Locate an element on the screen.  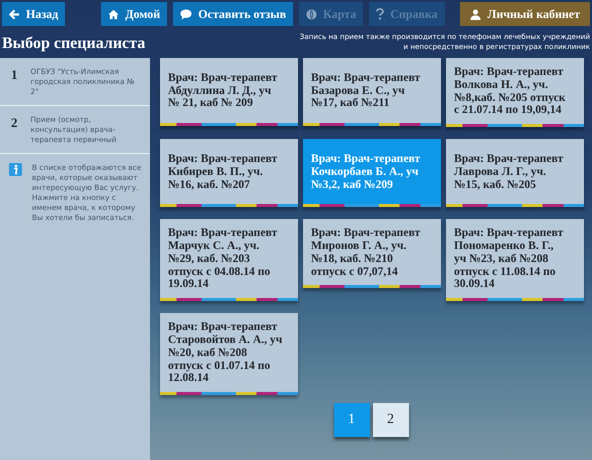
doctor-button: Врач: Врач-терапевт Абдуллина Л. Д., уч № 21, каб № 209 is located at coordinates (229, 92).